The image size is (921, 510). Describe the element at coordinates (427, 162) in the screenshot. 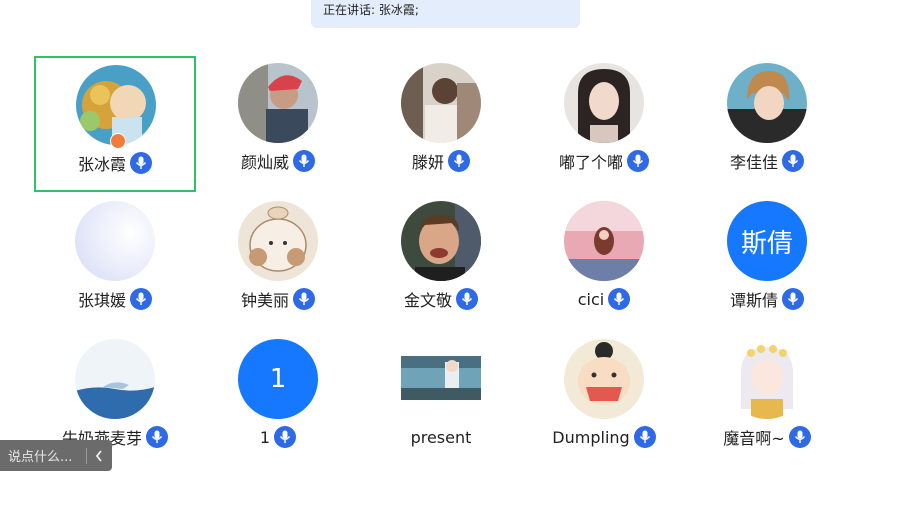

I see `participant-name: 滕妍` at that location.